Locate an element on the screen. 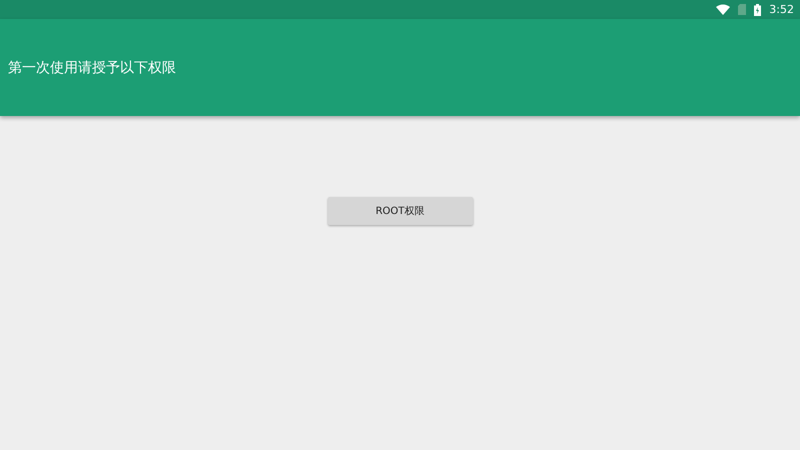 The width and height of the screenshot is (800, 450). root-permission-button: ROOT权限 is located at coordinates (400, 211).